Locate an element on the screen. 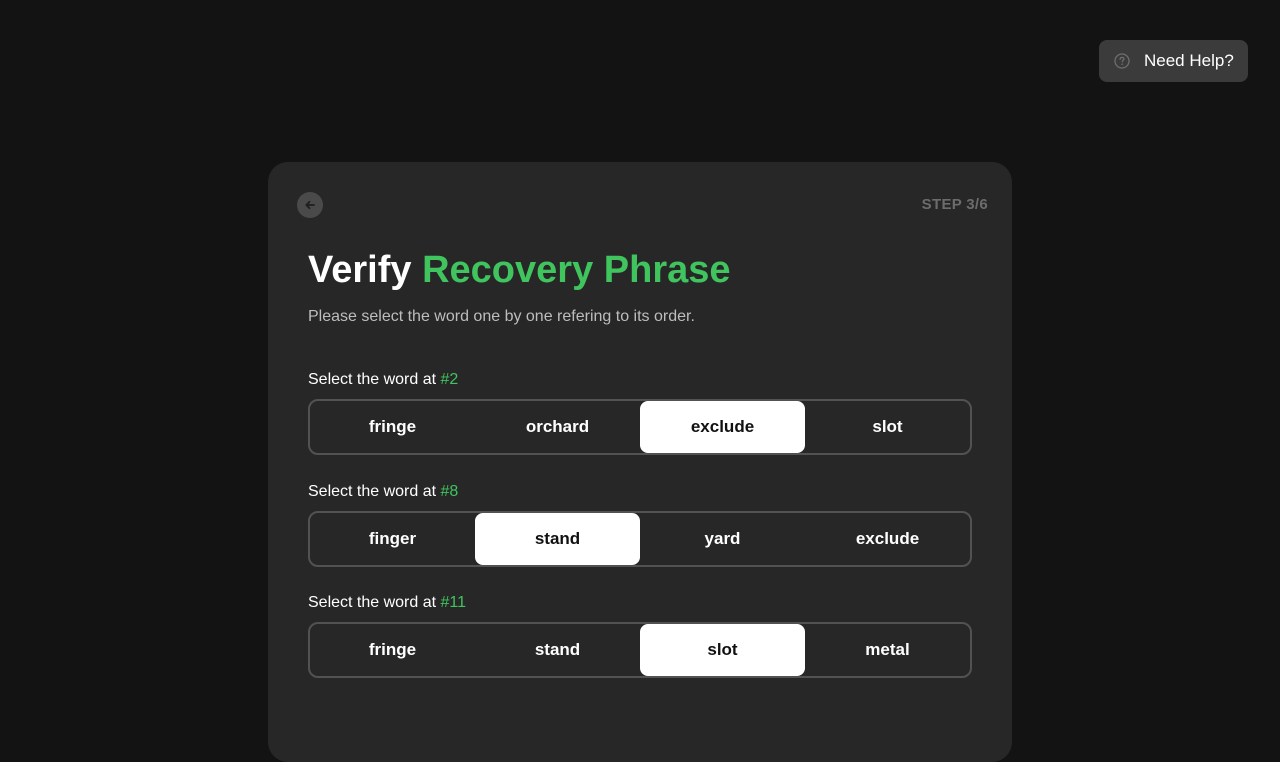  word-option-orchard: orchard is located at coordinates (557, 427).